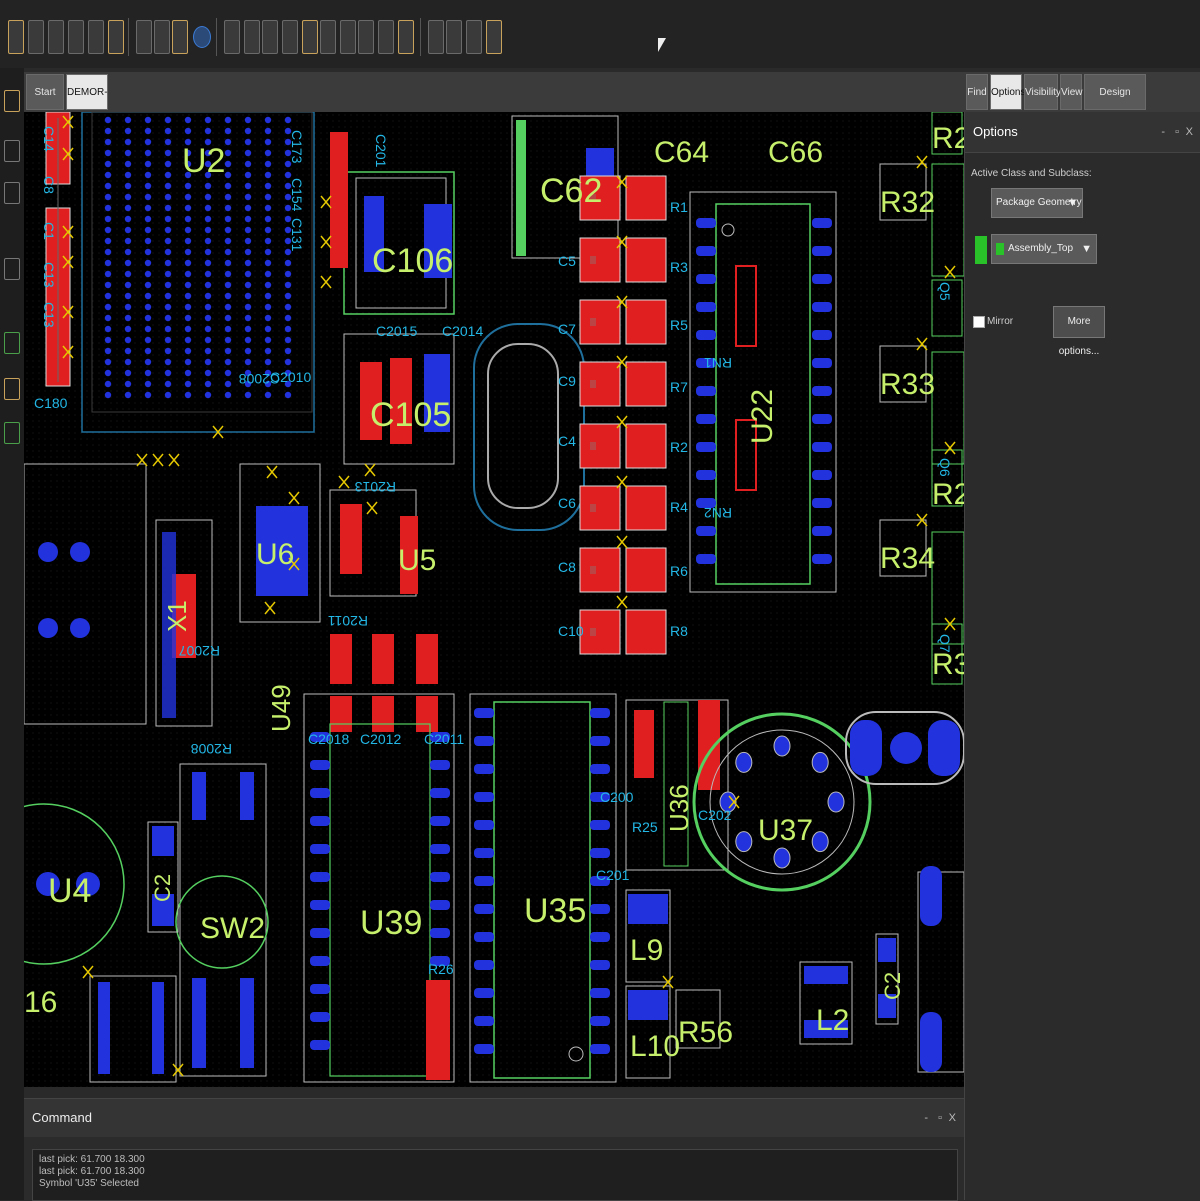  I want to click on tab-visibility: Visibility, so click(1042, 92).